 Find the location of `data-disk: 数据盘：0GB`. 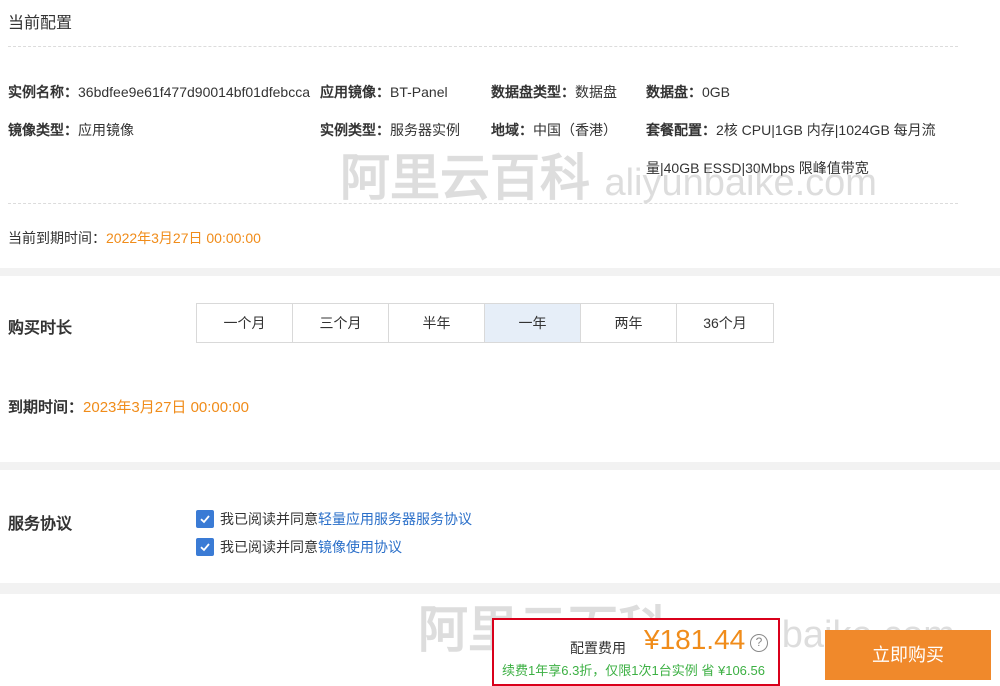

data-disk: 数据盘：0GB is located at coordinates (688, 92).